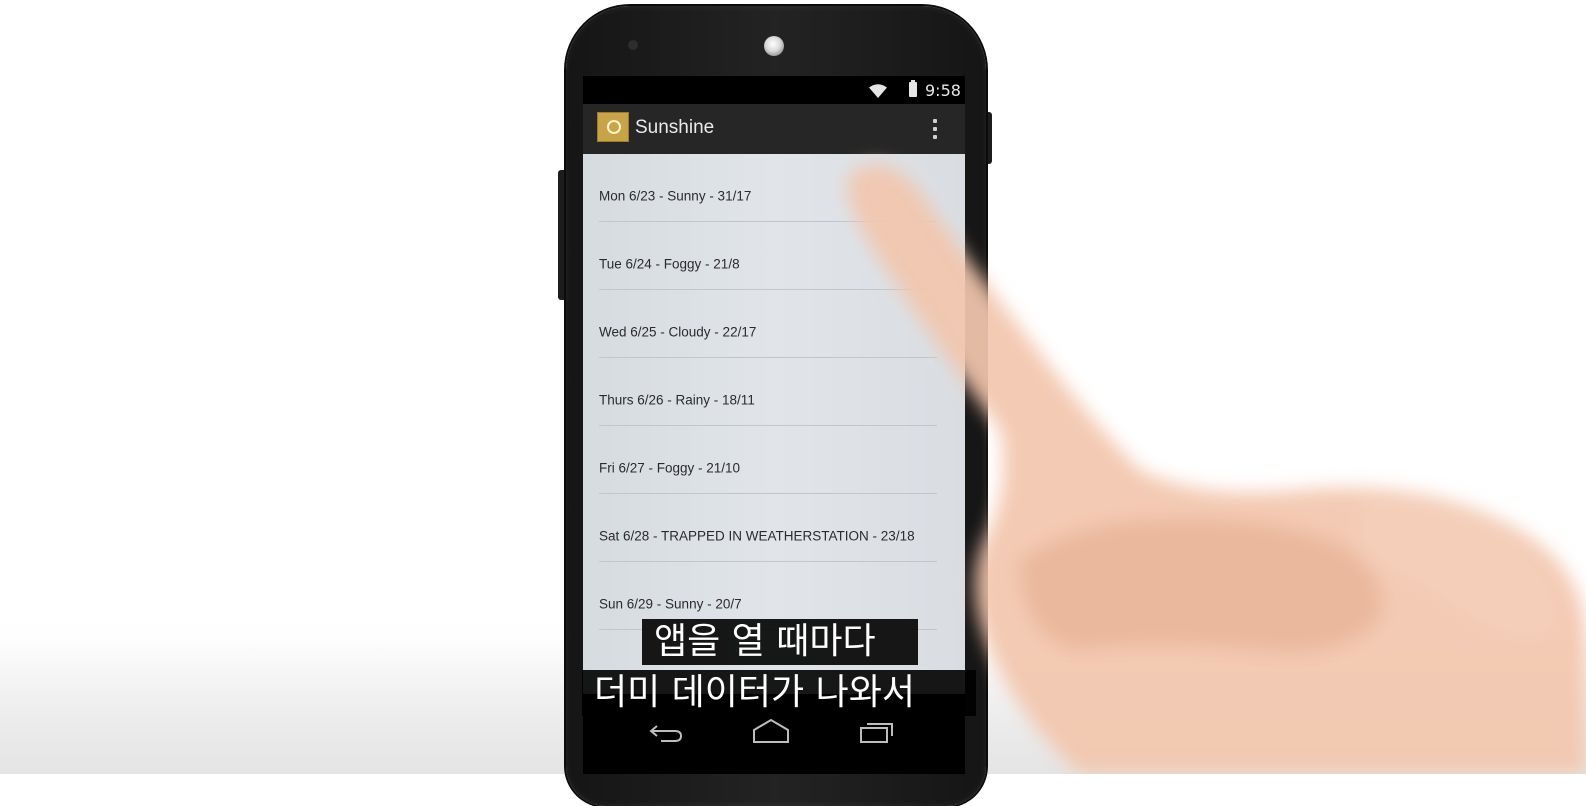 The height and width of the screenshot is (806, 1586). What do you see at coordinates (779, 693) in the screenshot?
I see `subtitle-line-2: 더미 데이터가 나와서` at bounding box center [779, 693].